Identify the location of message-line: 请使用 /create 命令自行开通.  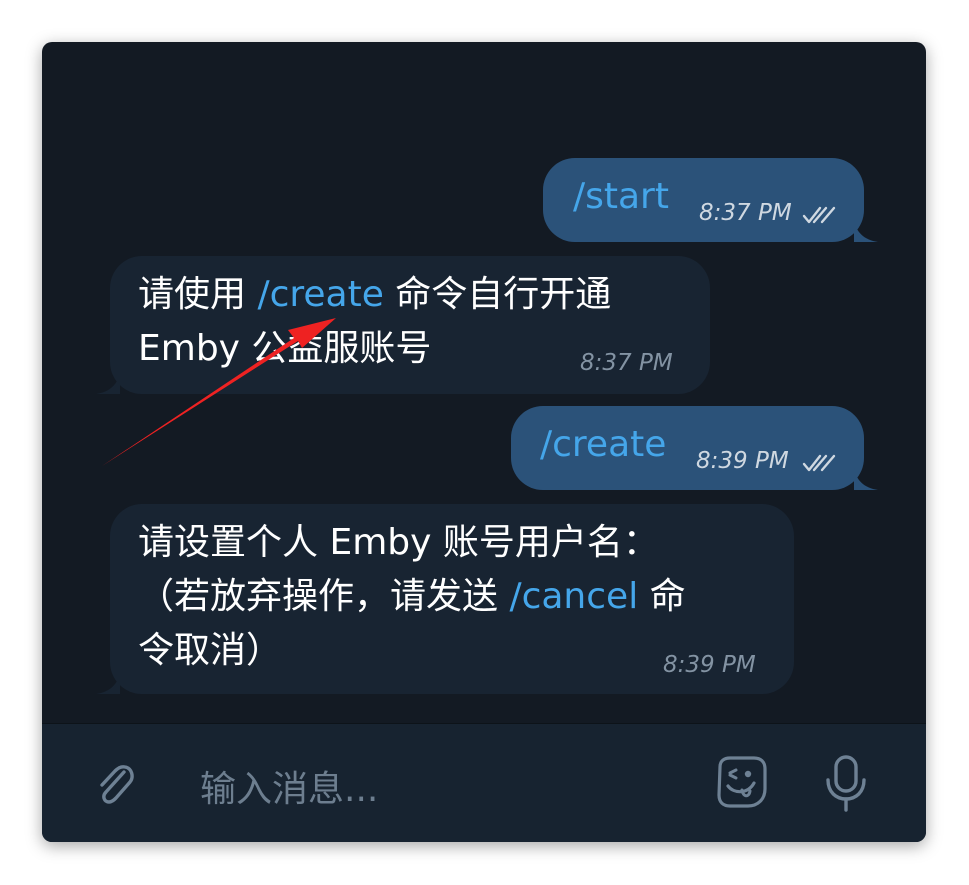
(374, 295).